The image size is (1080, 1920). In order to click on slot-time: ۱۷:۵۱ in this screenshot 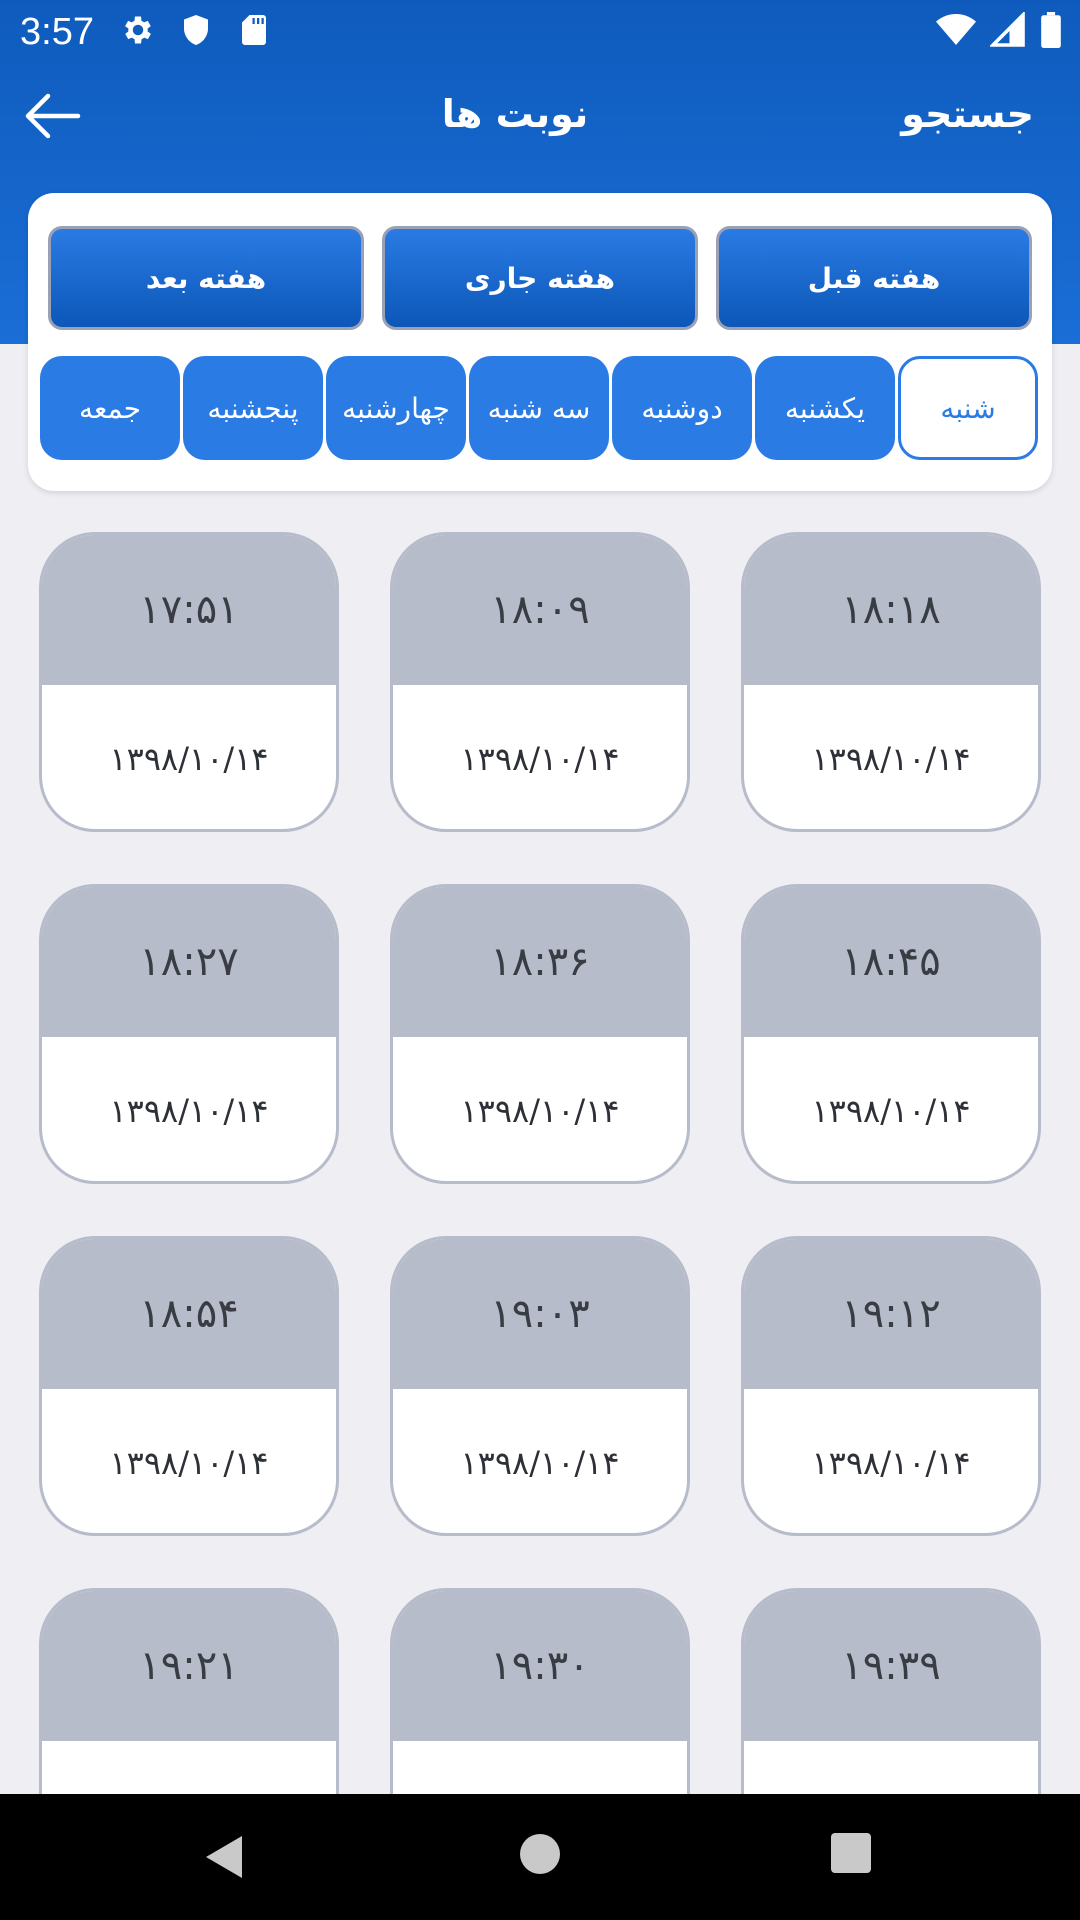, I will do `click(189, 610)`.